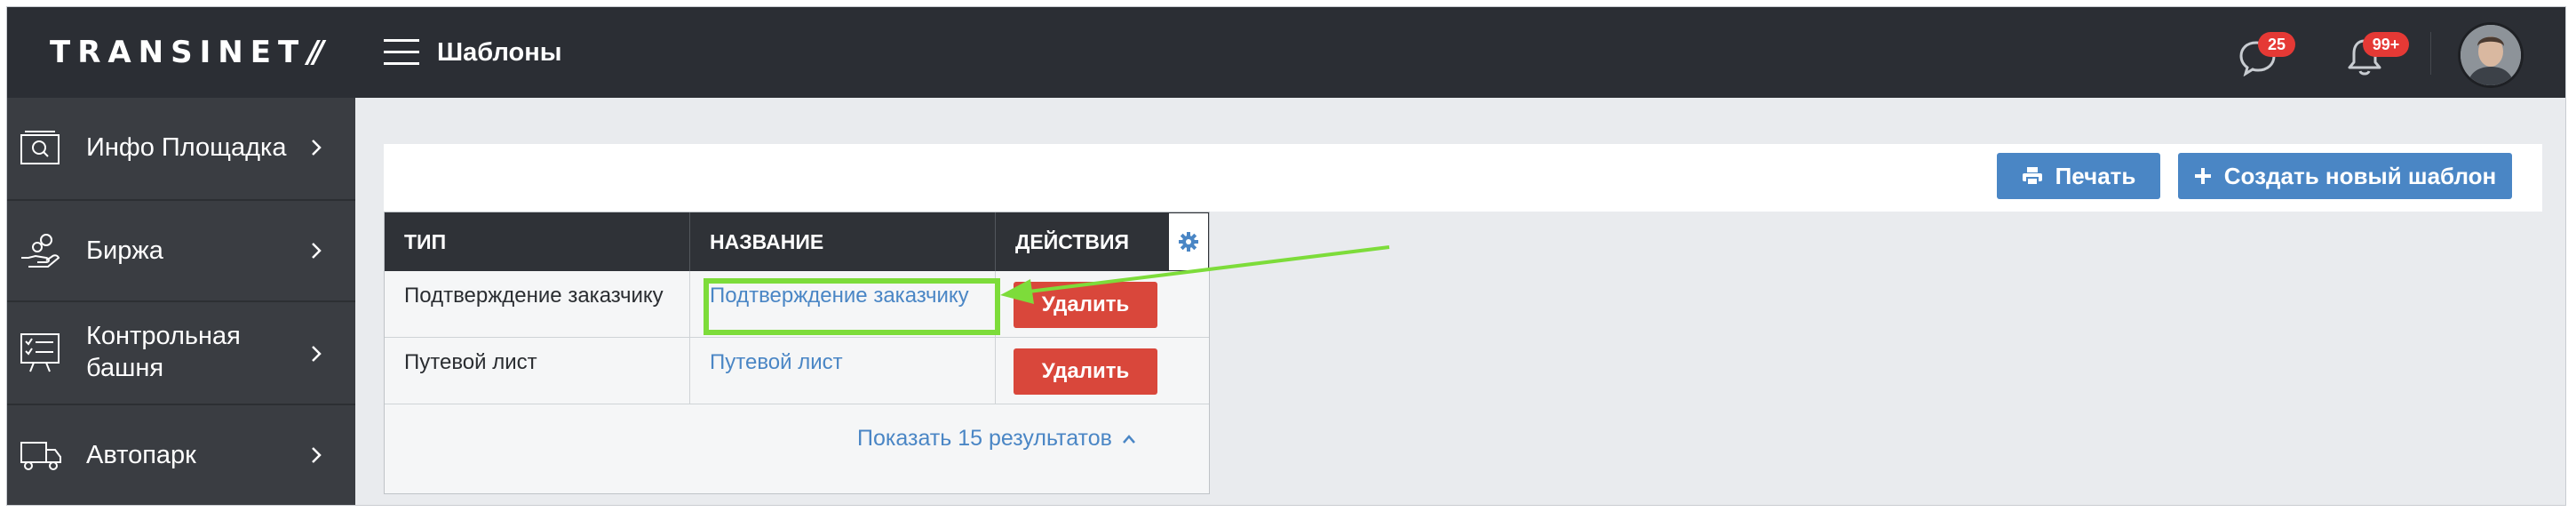 The image size is (2576, 512). What do you see at coordinates (40, 149) in the screenshot?
I see `search-card-icon` at bounding box center [40, 149].